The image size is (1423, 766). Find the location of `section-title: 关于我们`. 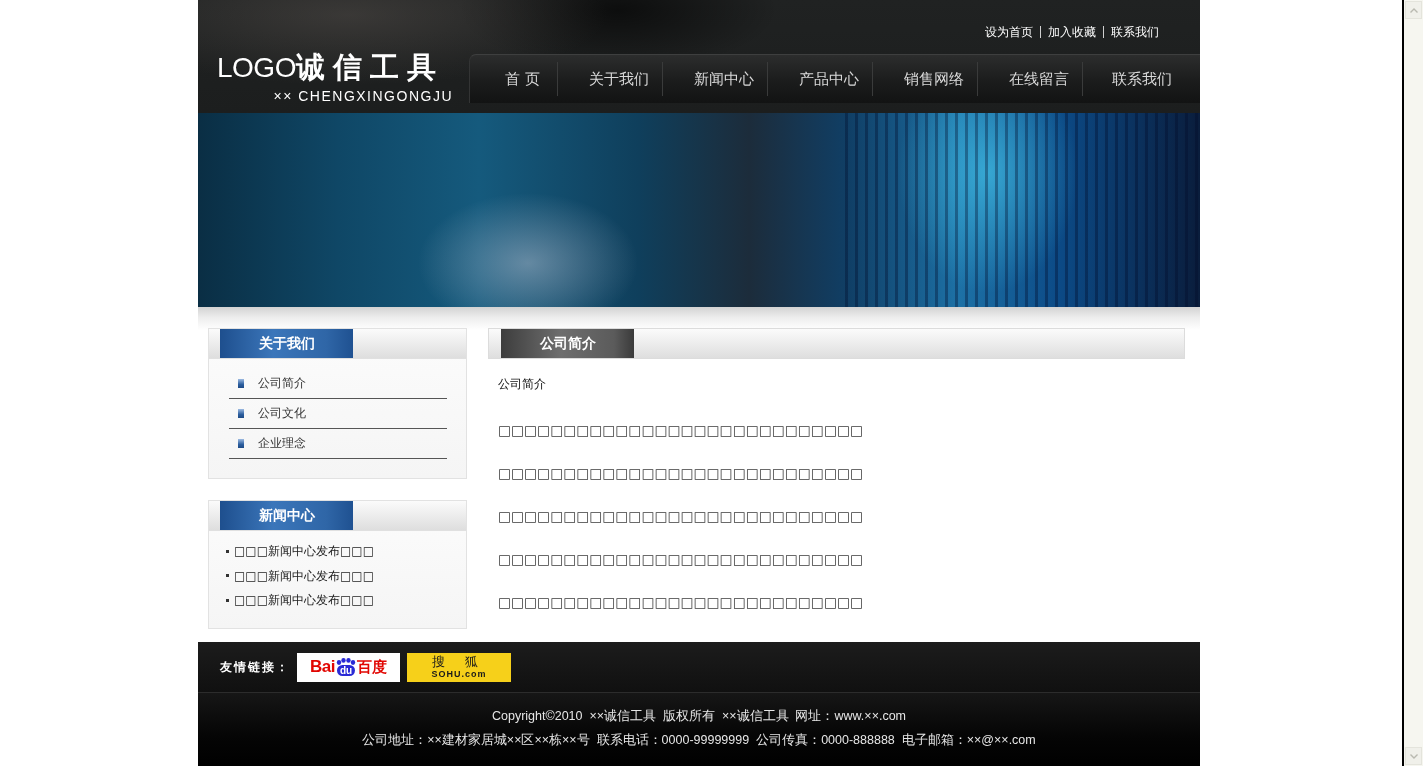

section-title: 关于我们 is located at coordinates (286, 343).